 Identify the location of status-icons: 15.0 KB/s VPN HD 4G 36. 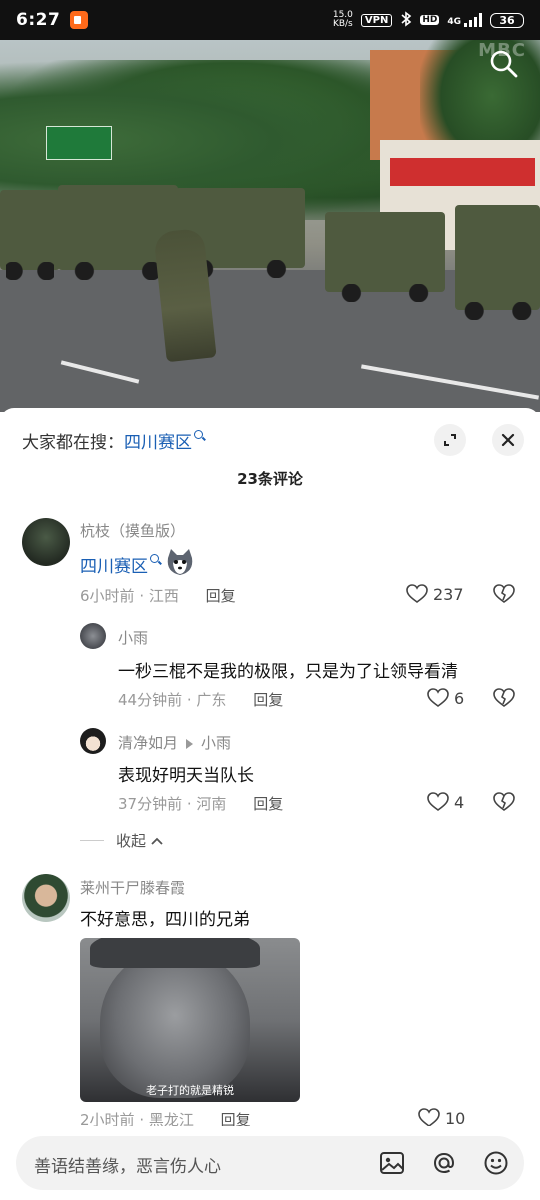
(428, 20).